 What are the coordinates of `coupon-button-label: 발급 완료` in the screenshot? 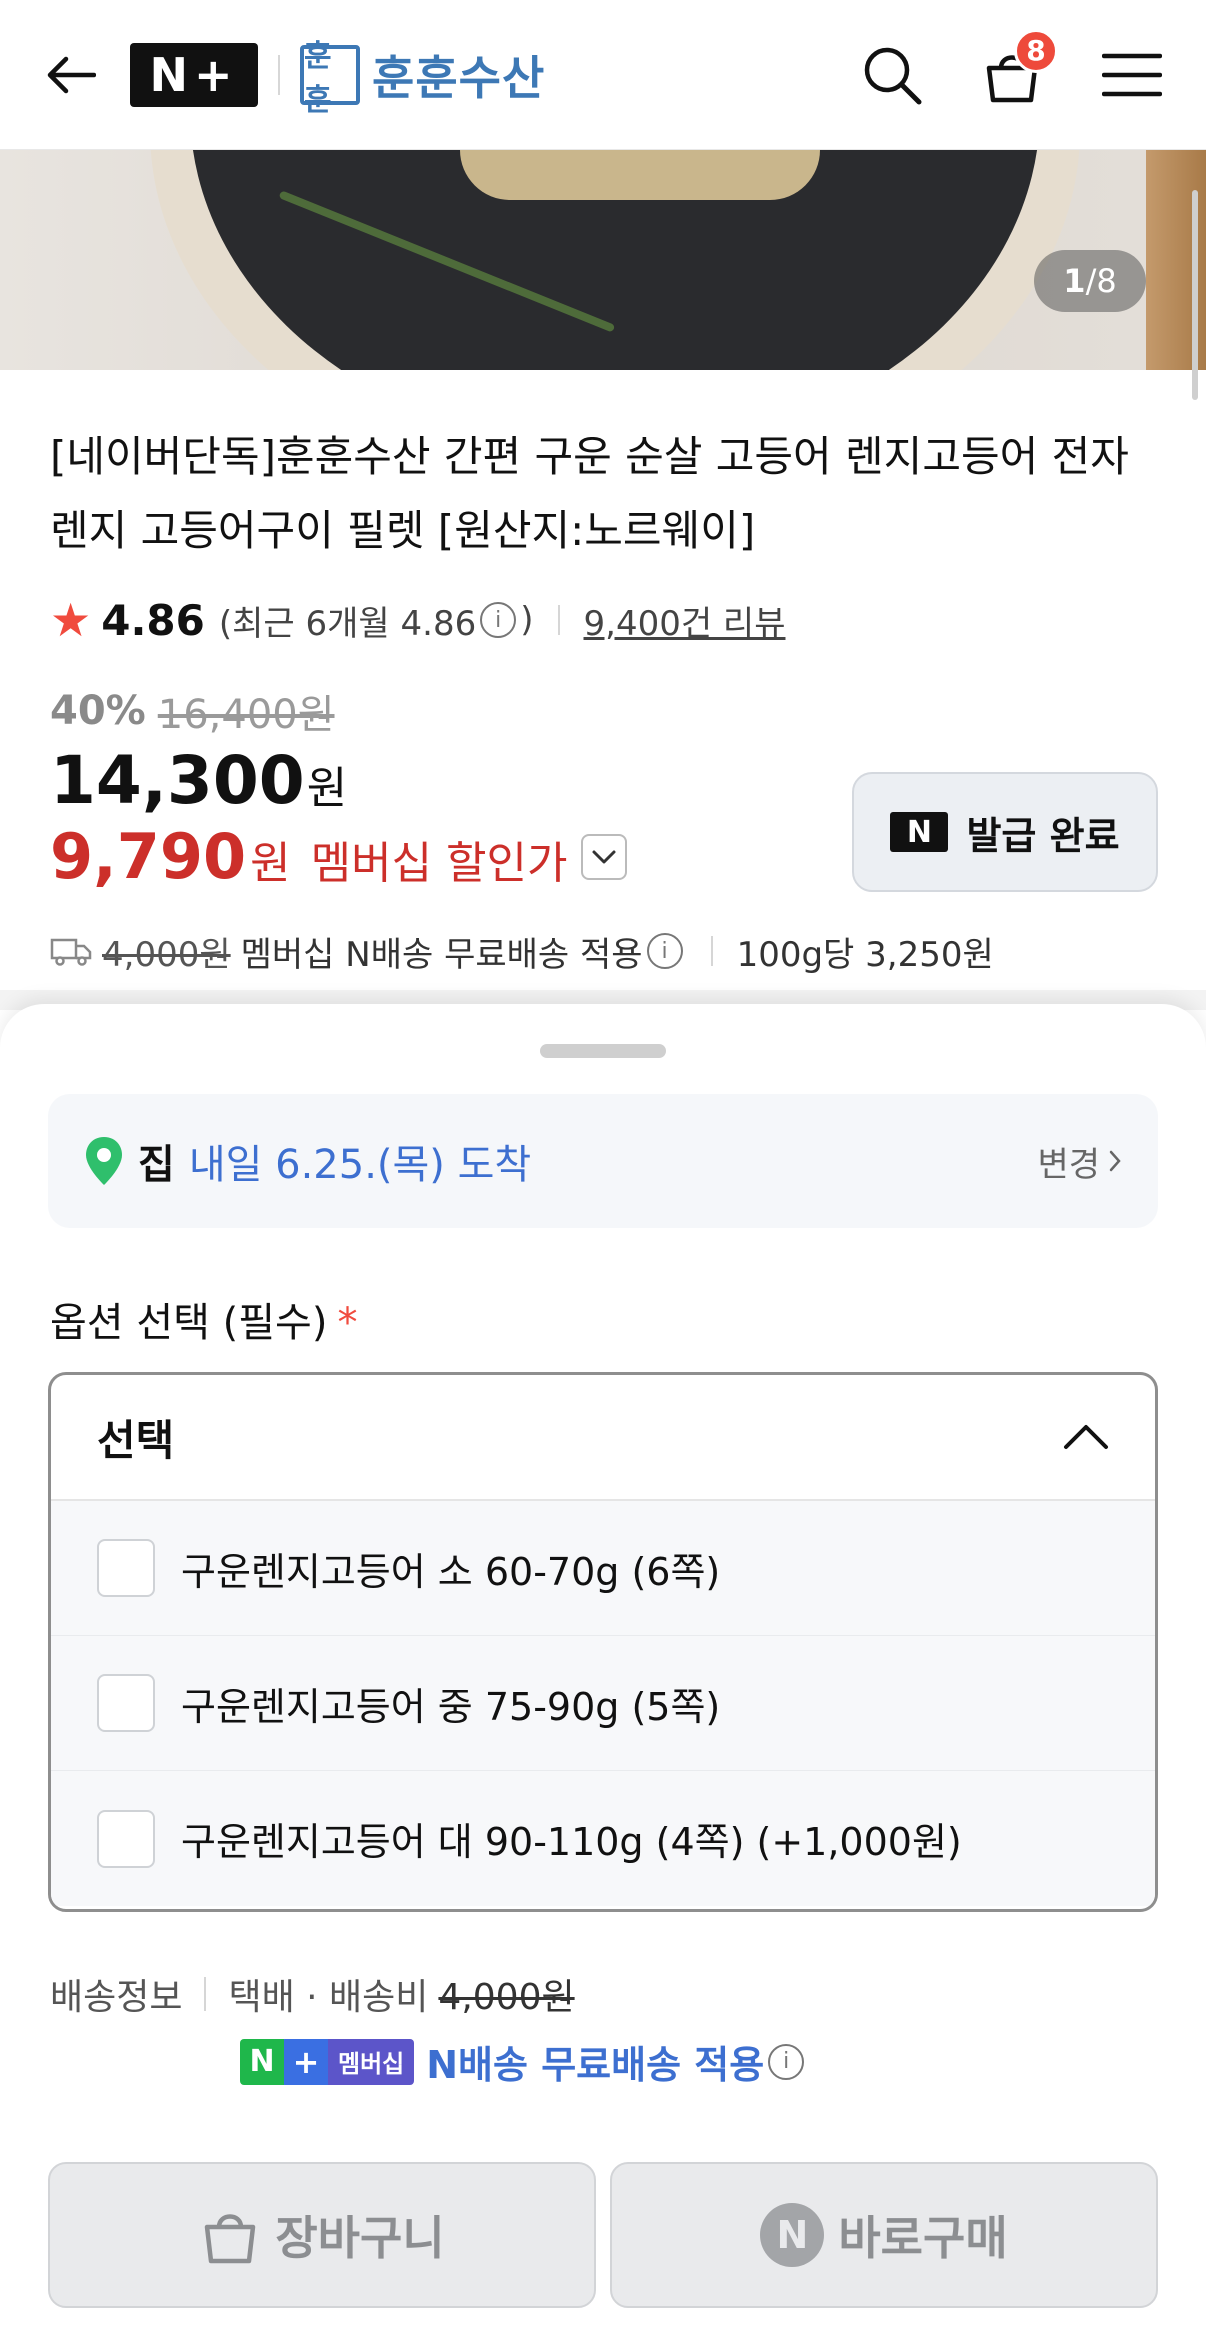 It's located at (1043, 835).